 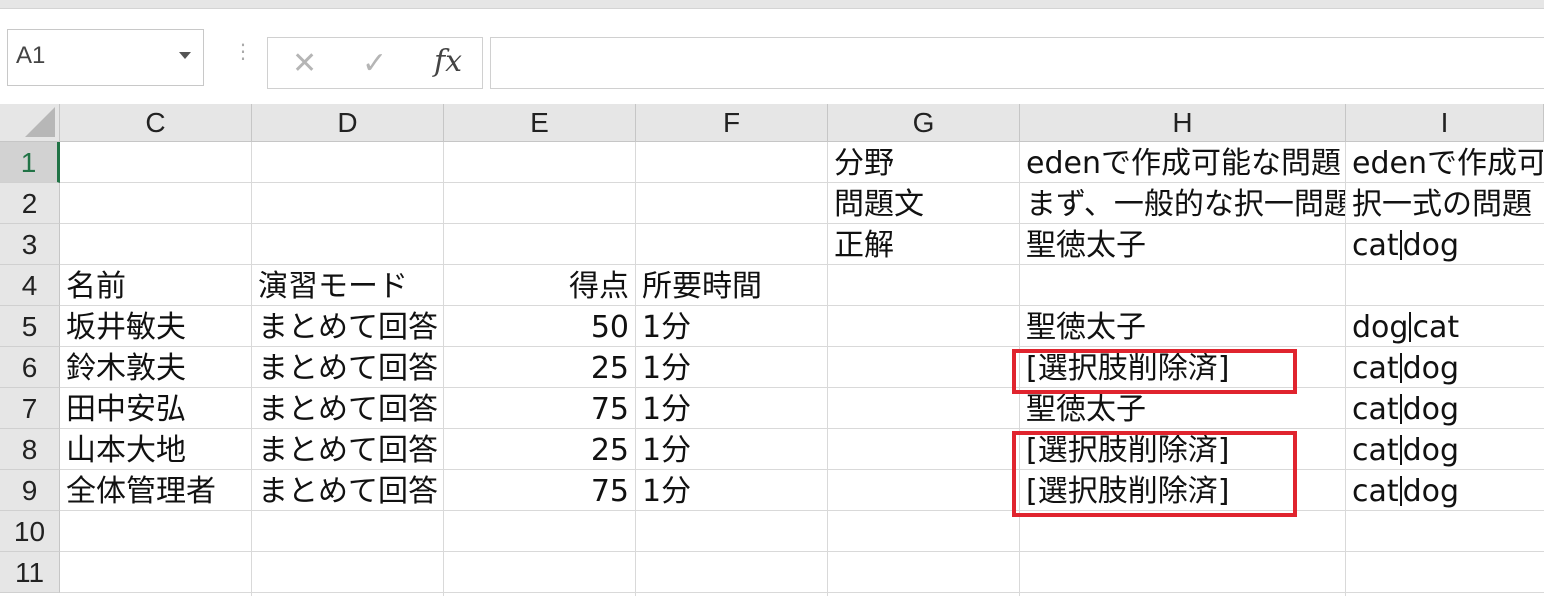 I want to click on cell-d5: まとめて回答, so click(x=347, y=326).